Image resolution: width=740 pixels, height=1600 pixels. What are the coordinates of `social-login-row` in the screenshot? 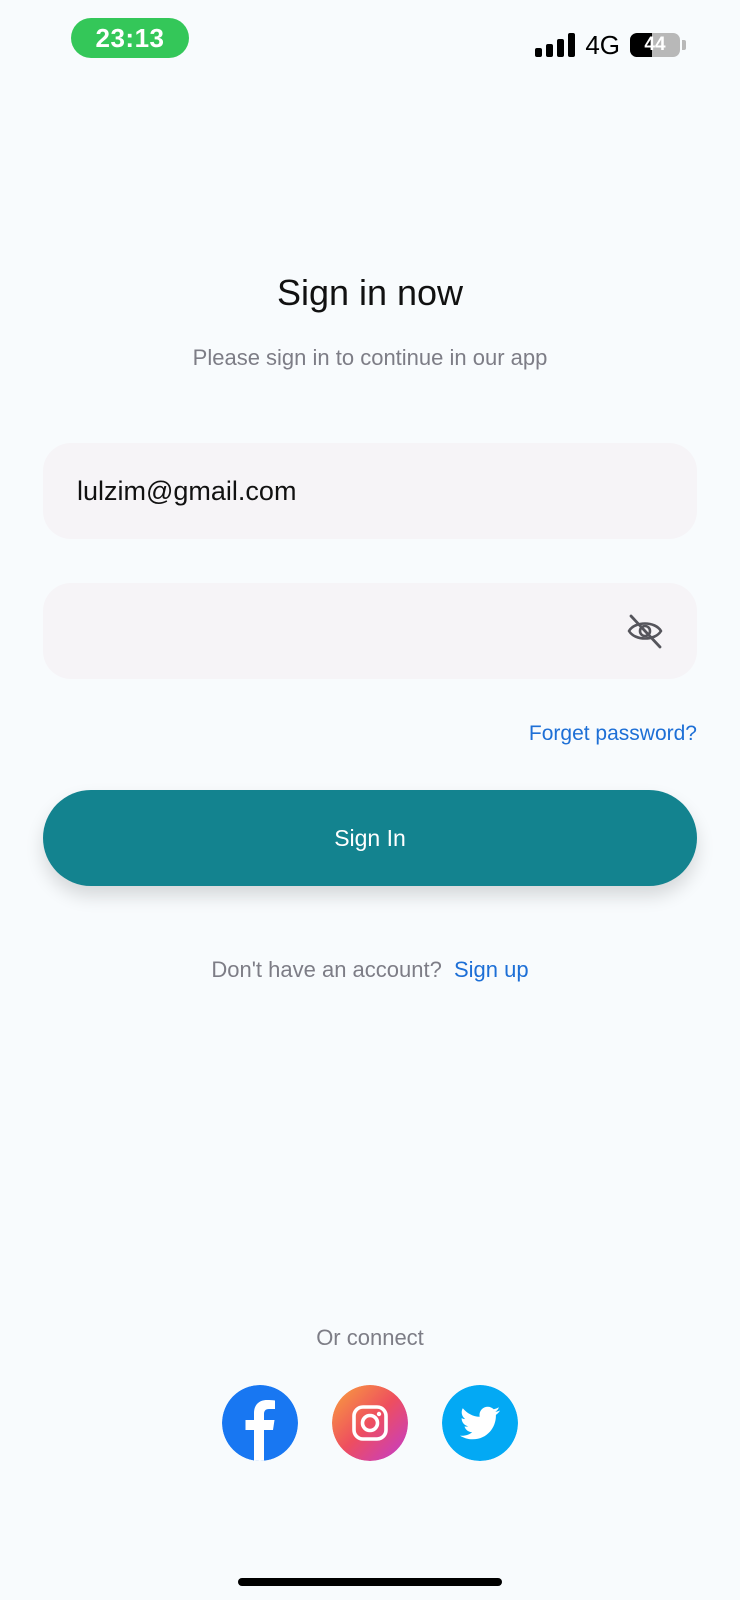 It's located at (370, 1423).